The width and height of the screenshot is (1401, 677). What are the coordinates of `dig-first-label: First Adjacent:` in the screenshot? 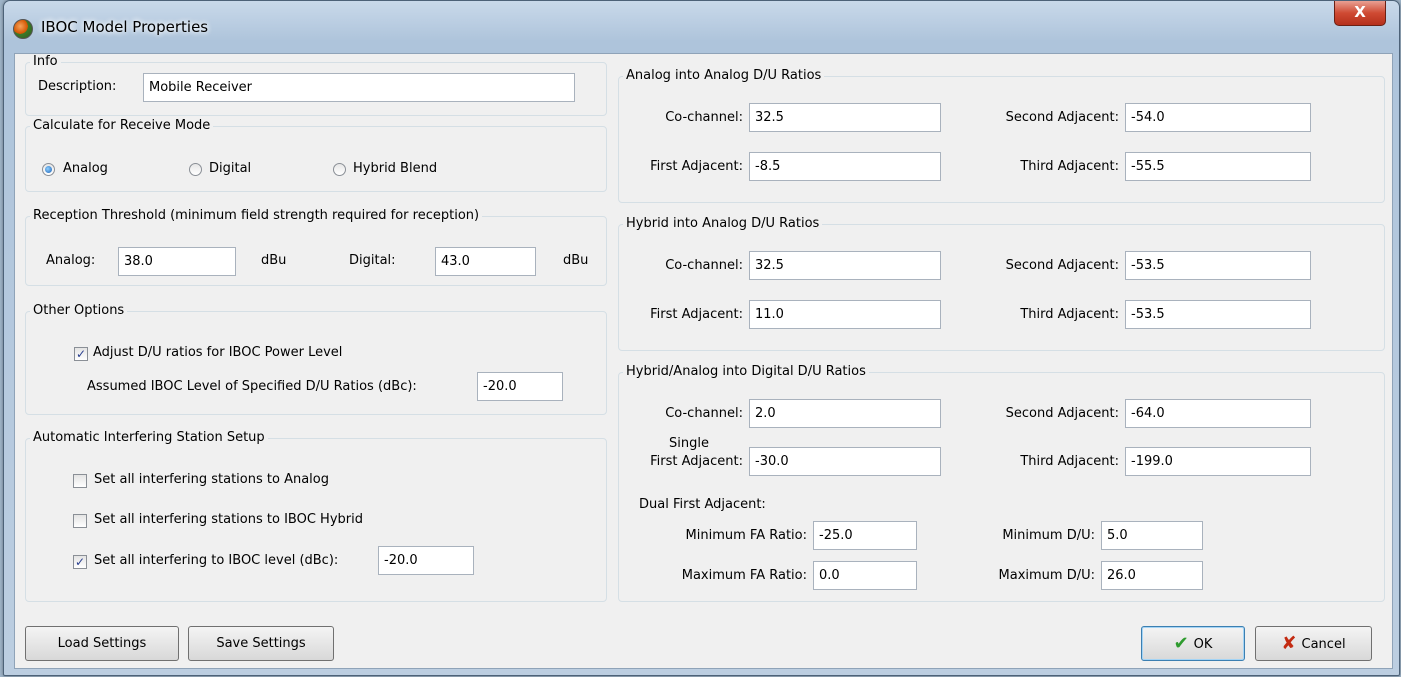 It's located at (696, 461).